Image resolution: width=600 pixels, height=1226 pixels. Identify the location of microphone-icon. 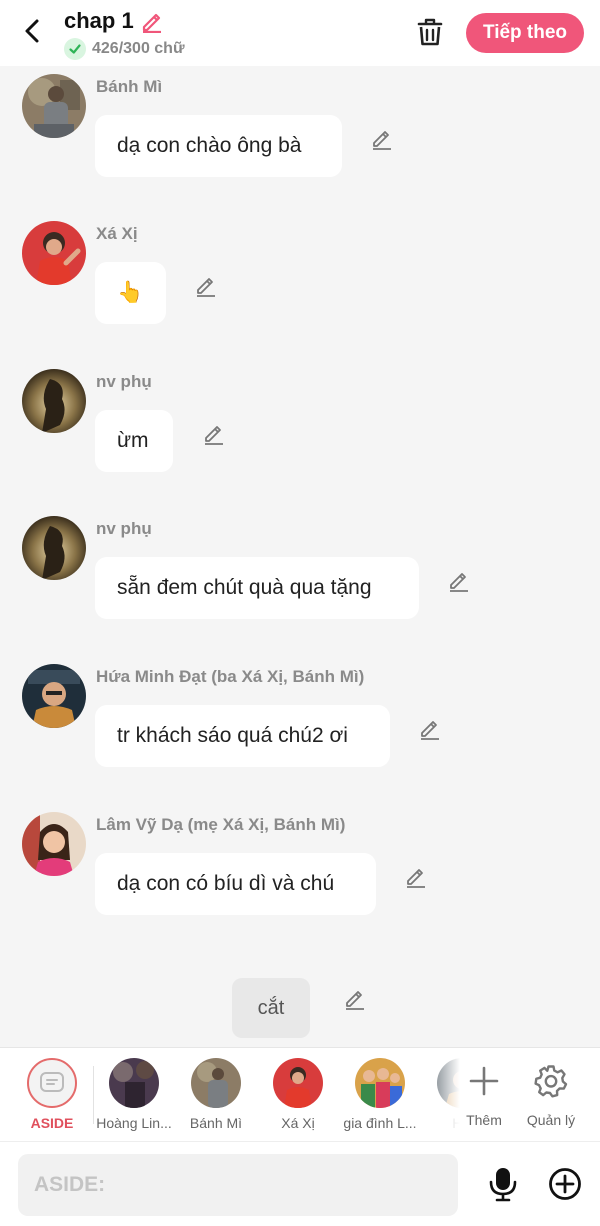
(503, 1185).